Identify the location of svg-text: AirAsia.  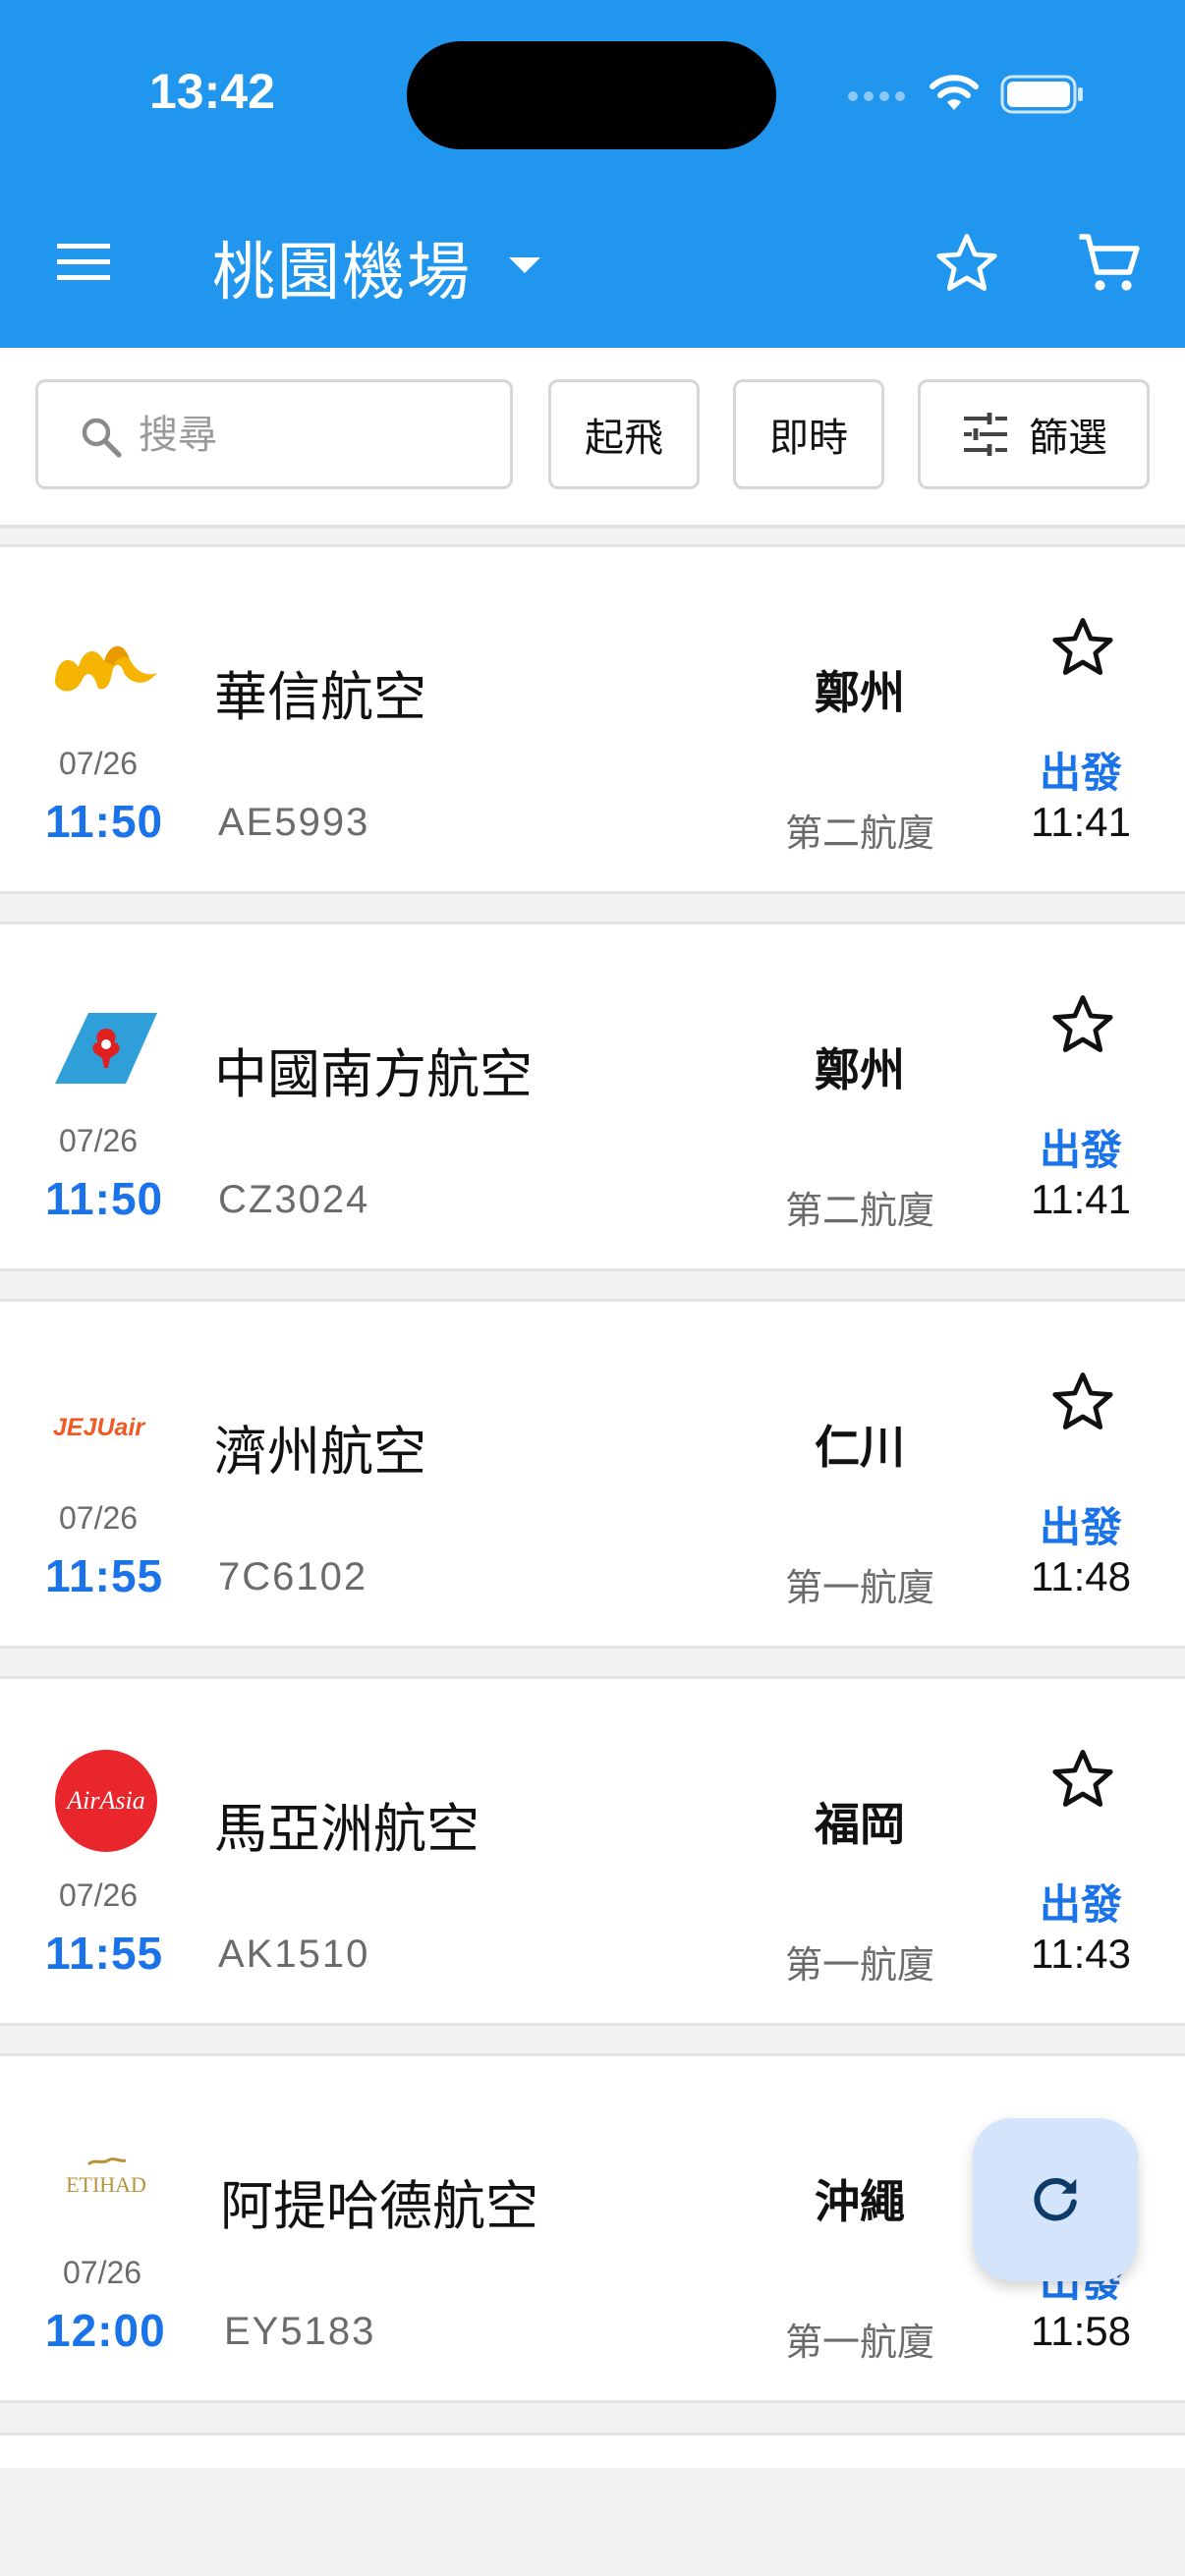
(105, 1800).